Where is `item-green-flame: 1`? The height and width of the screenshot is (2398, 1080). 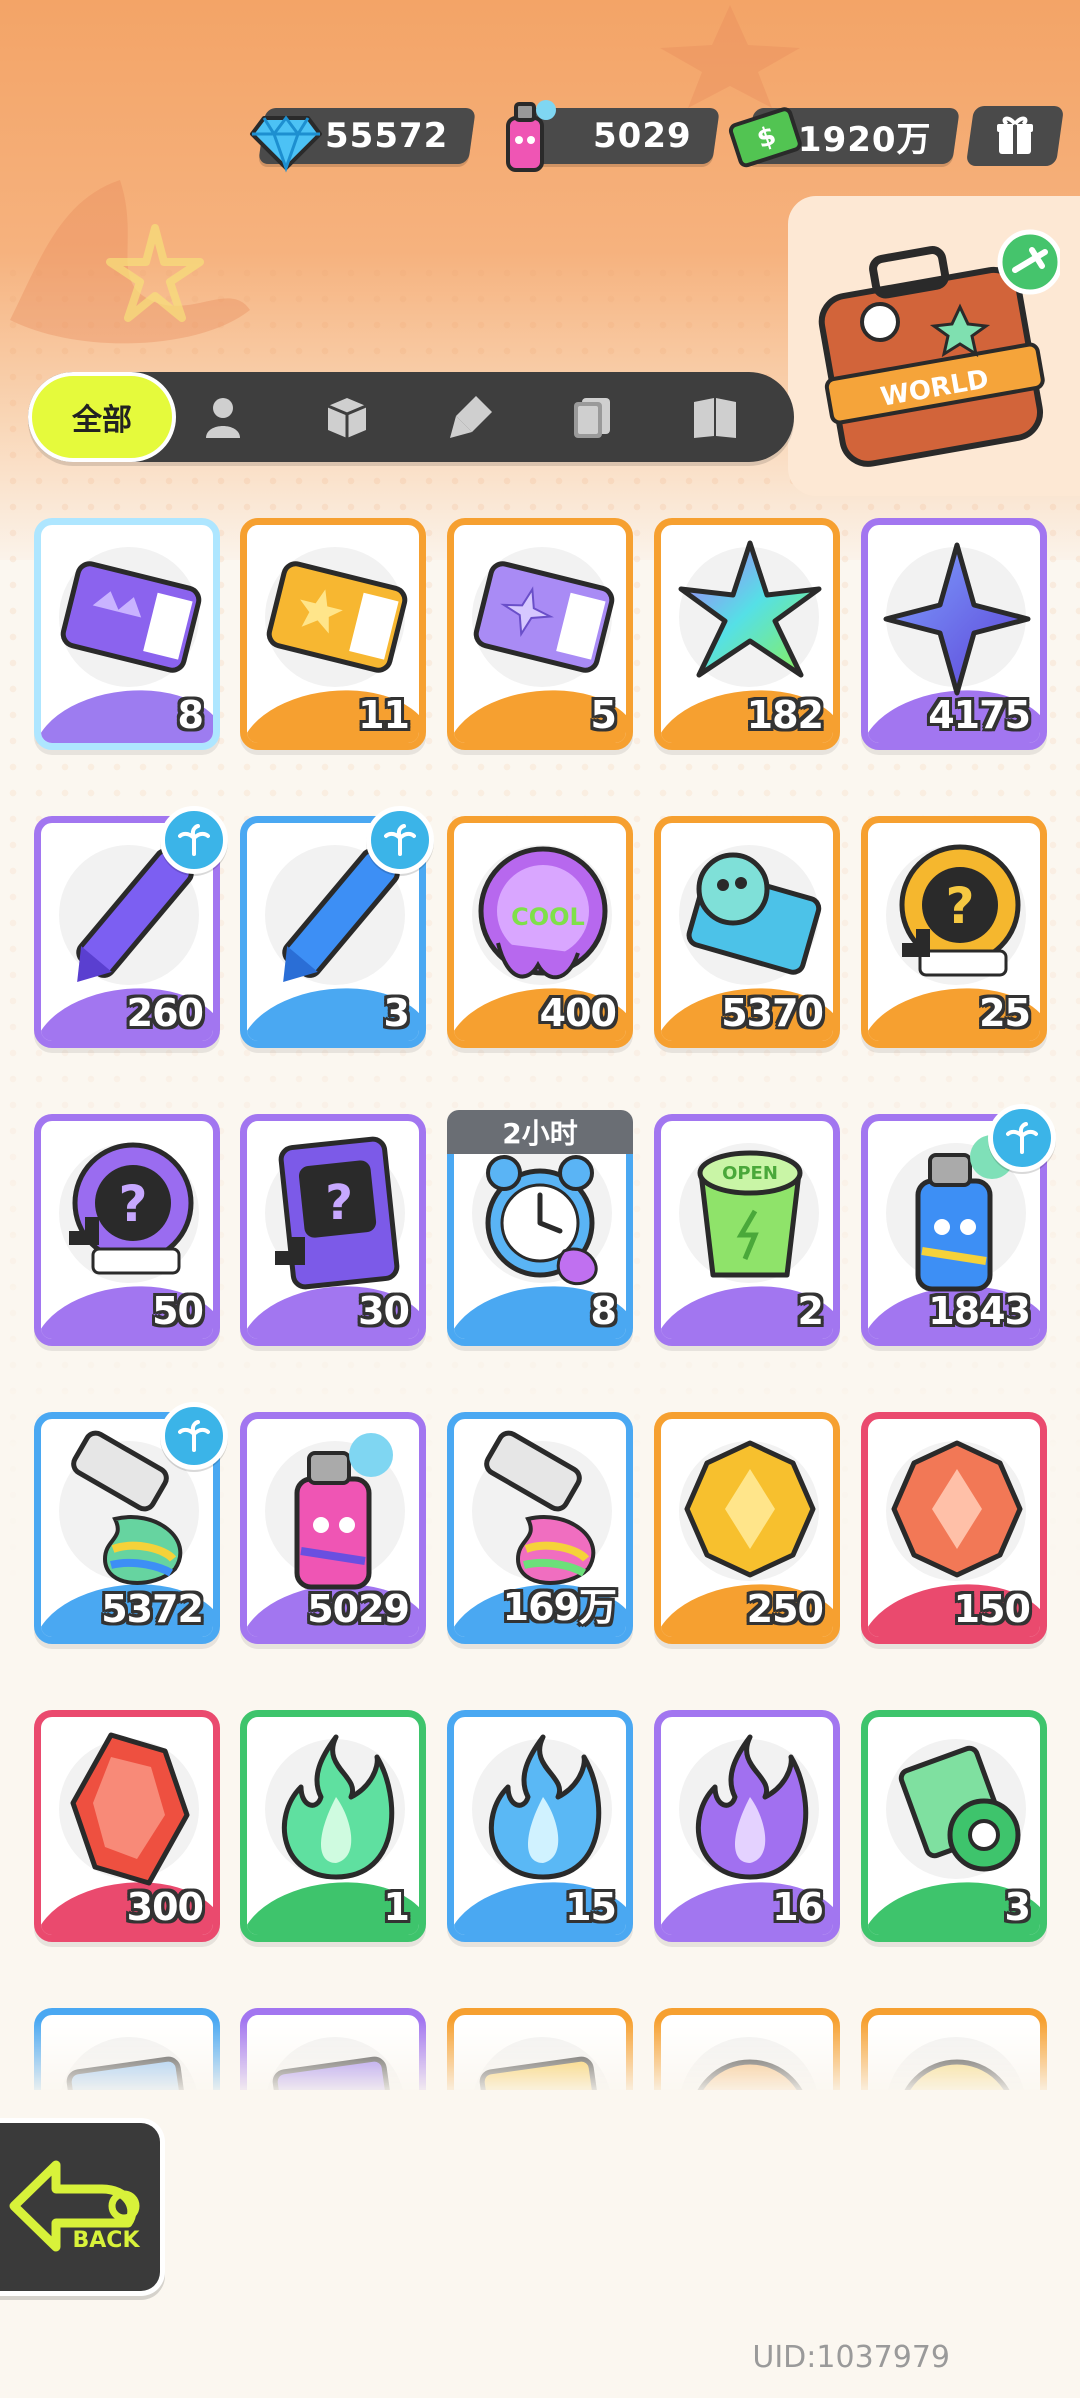 item-green-flame: 1 is located at coordinates (333, 1826).